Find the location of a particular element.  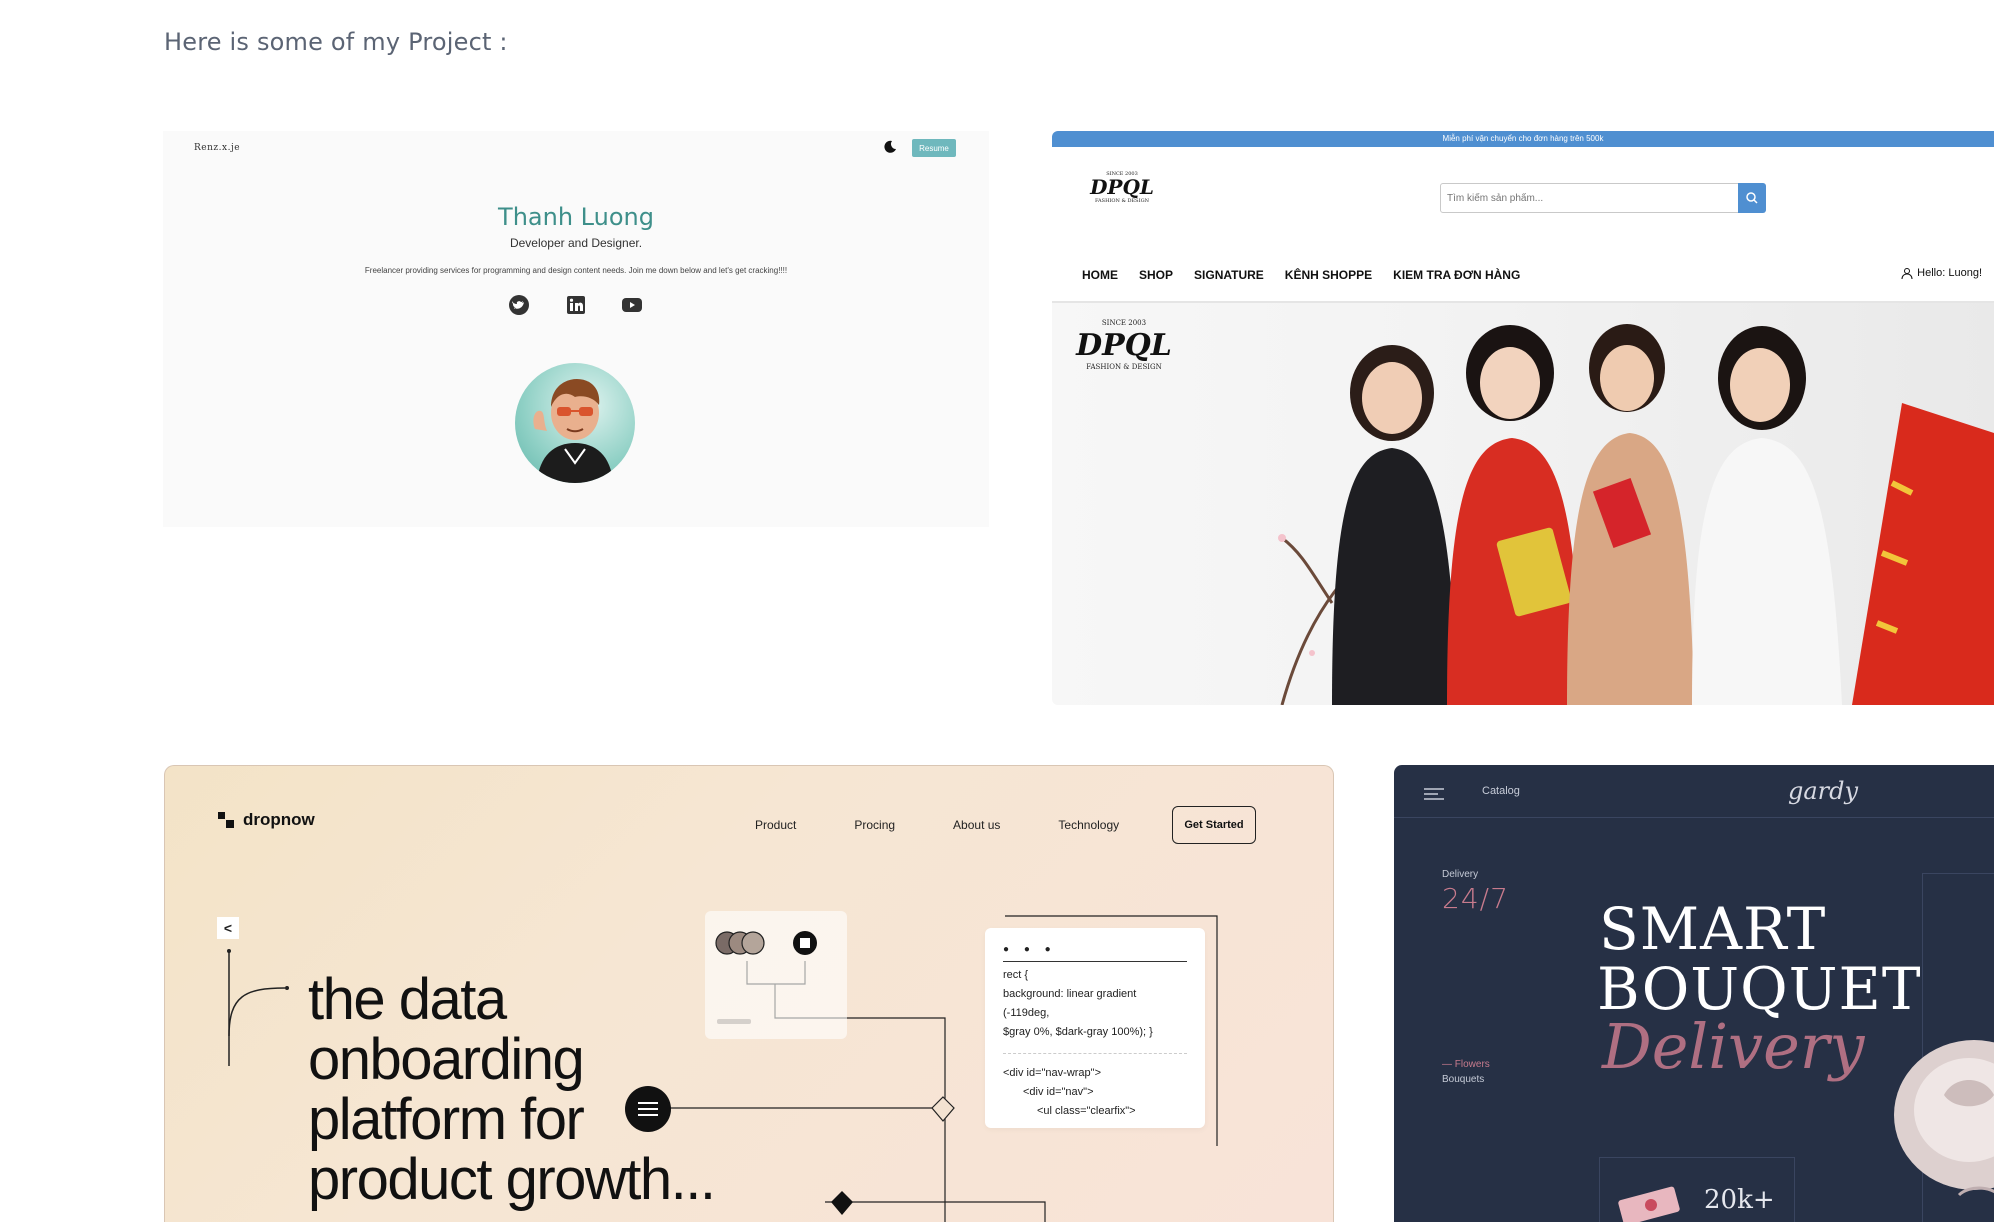

headline-line: onboarding is located at coordinates (446, 1059).